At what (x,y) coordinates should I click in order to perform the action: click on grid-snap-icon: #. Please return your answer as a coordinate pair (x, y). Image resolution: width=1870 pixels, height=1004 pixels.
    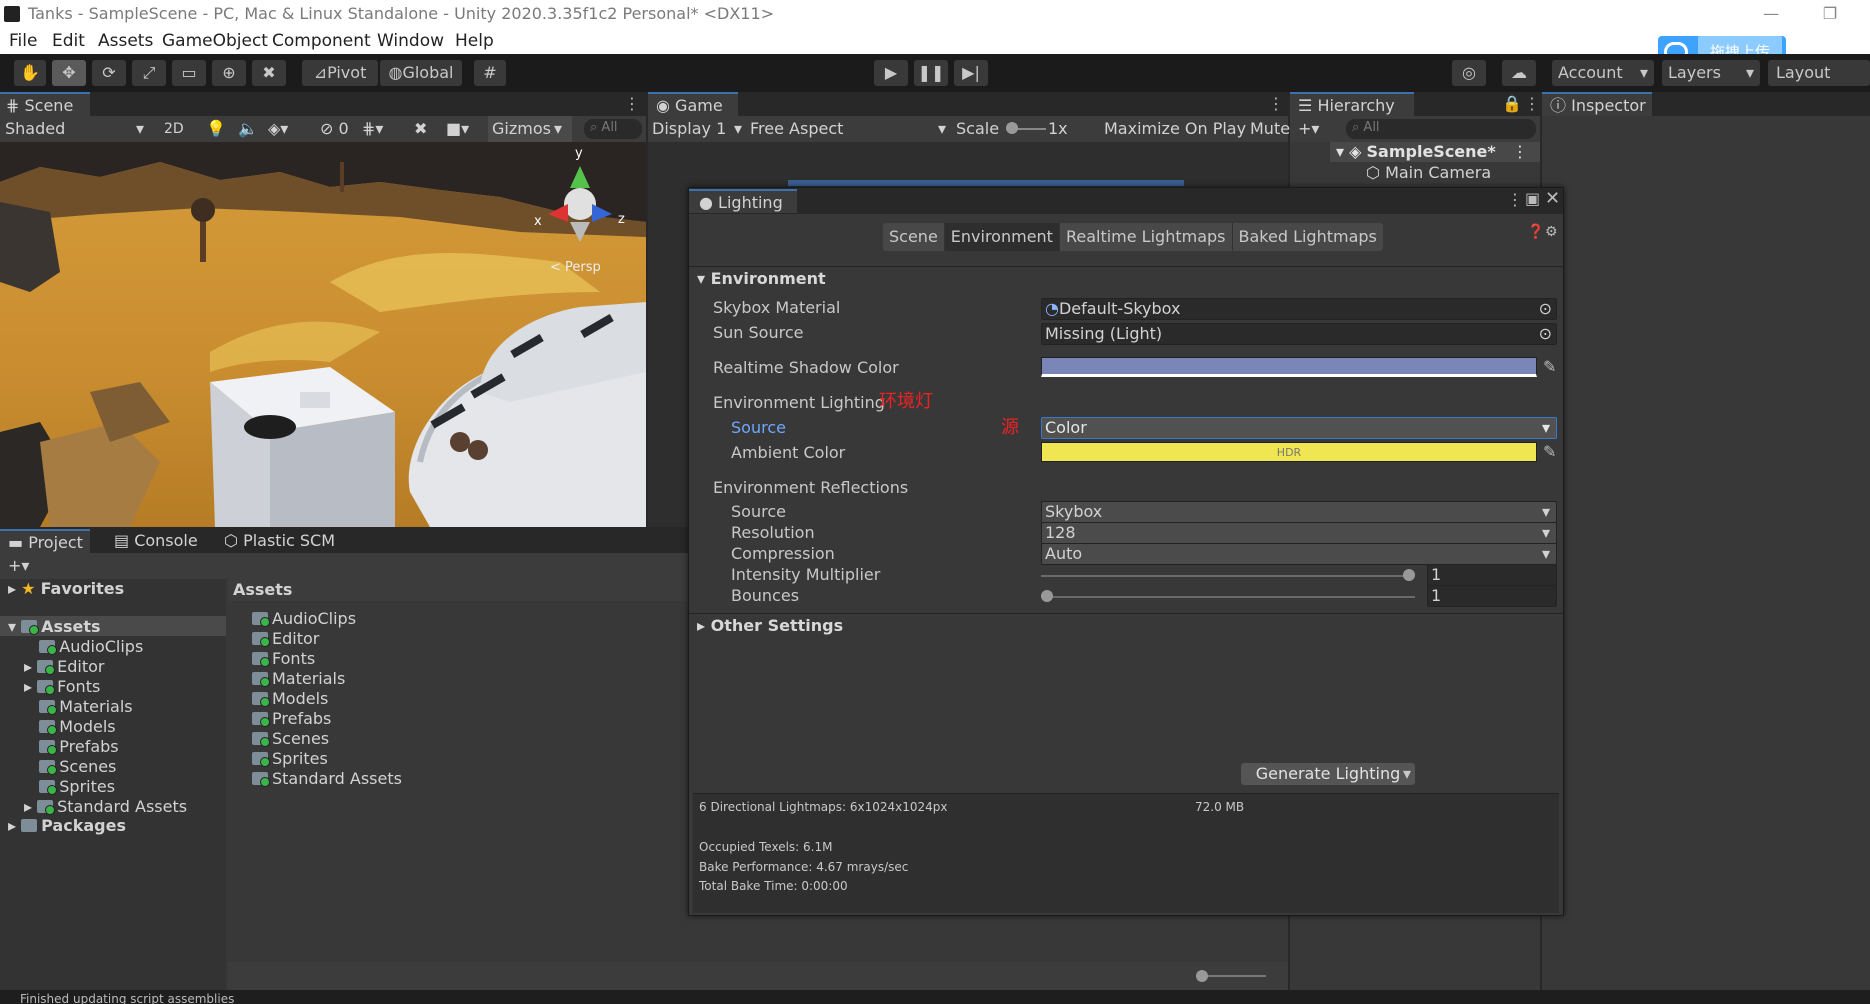
    Looking at the image, I should click on (490, 73).